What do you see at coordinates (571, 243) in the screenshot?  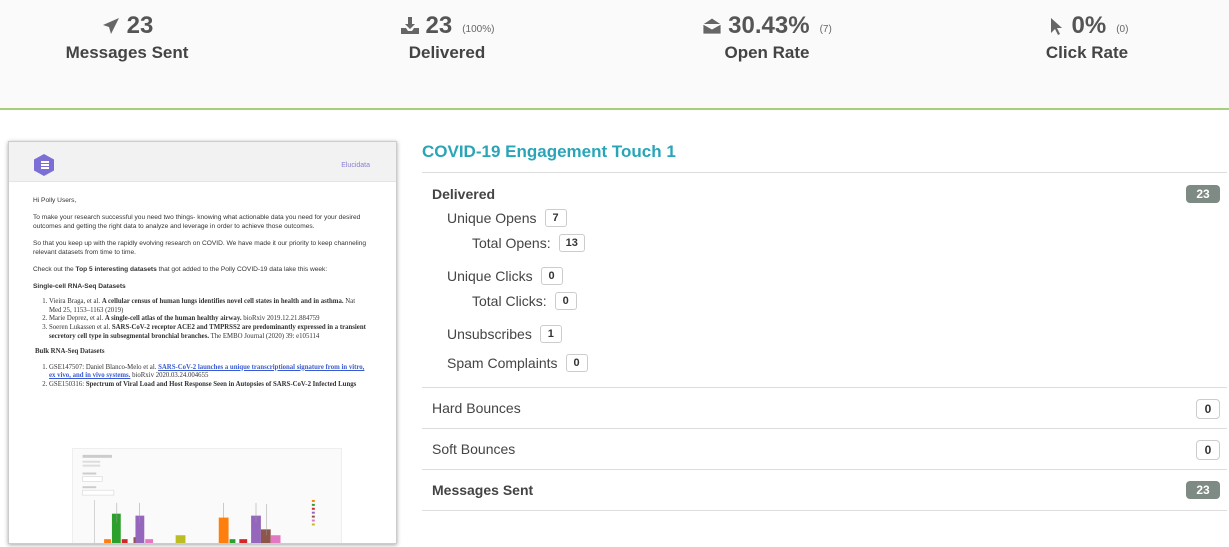 I see `total-opens-count: 13` at bounding box center [571, 243].